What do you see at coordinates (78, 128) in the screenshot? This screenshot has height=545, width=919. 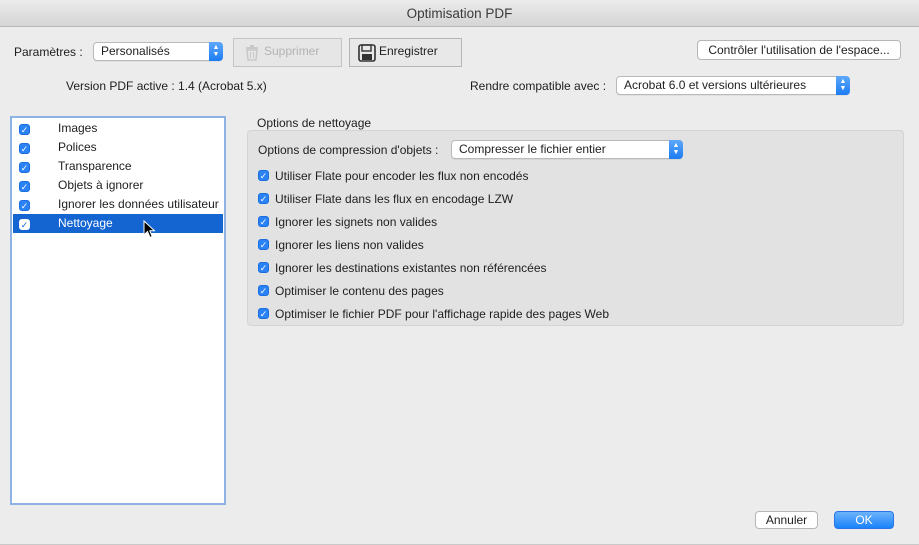 I see `list-item-label: Images` at bounding box center [78, 128].